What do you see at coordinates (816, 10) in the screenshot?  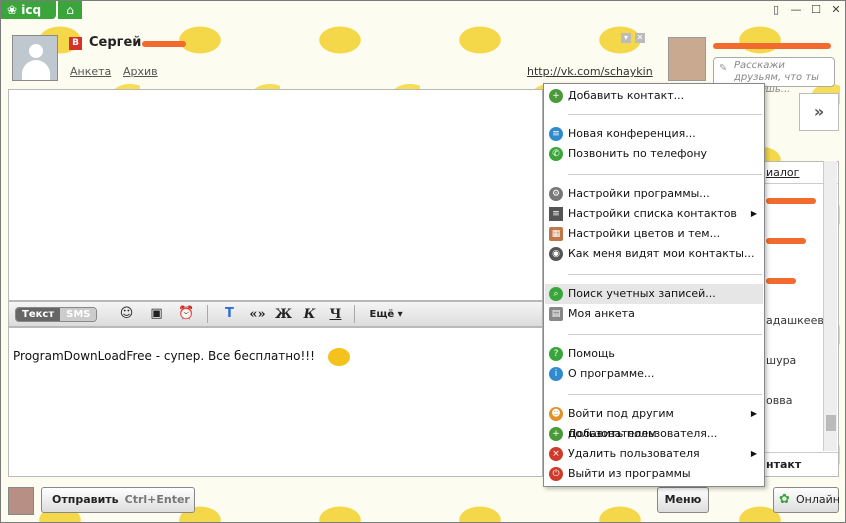 I see `maximize-icon: ☐` at bounding box center [816, 10].